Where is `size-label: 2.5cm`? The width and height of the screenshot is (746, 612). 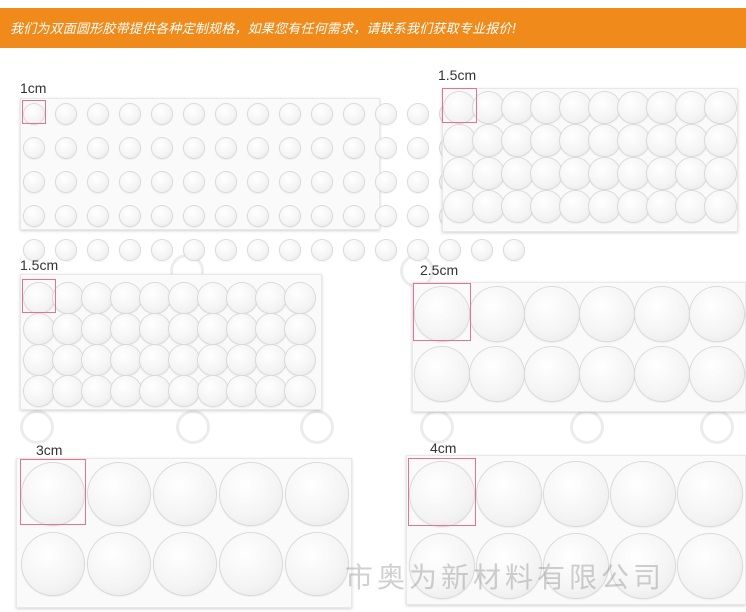
size-label: 2.5cm is located at coordinates (439, 270).